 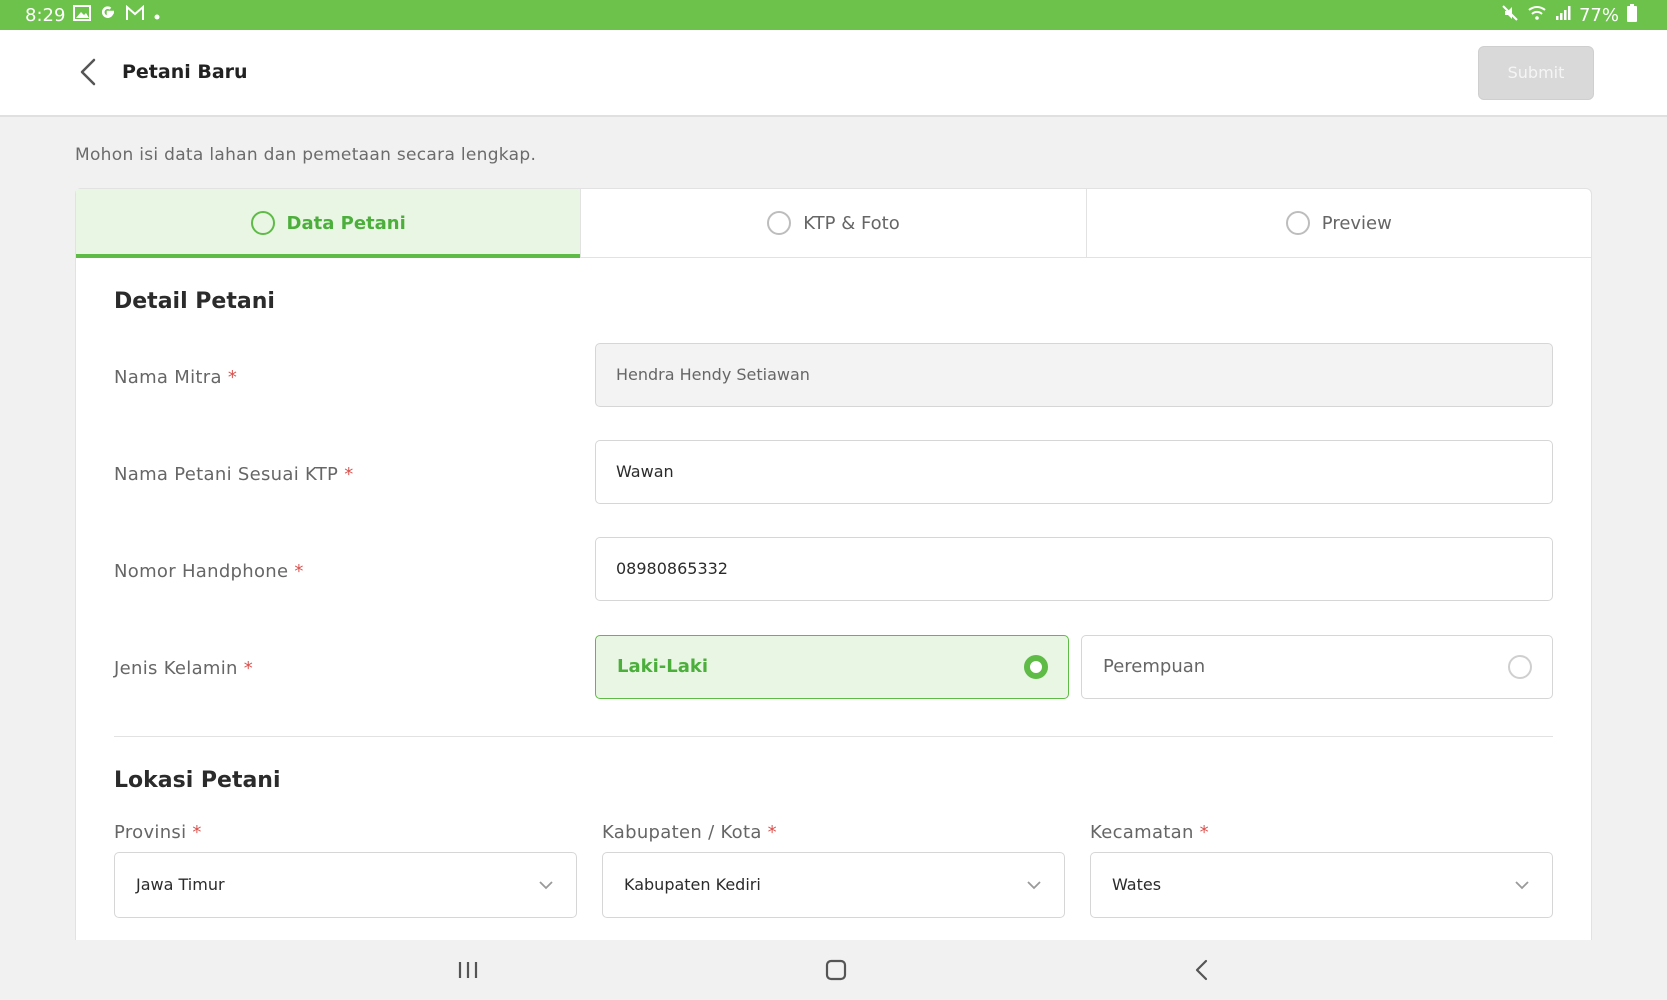 What do you see at coordinates (150, 832) in the screenshot?
I see `label-text: Provinsi` at bounding box center [150, 832].